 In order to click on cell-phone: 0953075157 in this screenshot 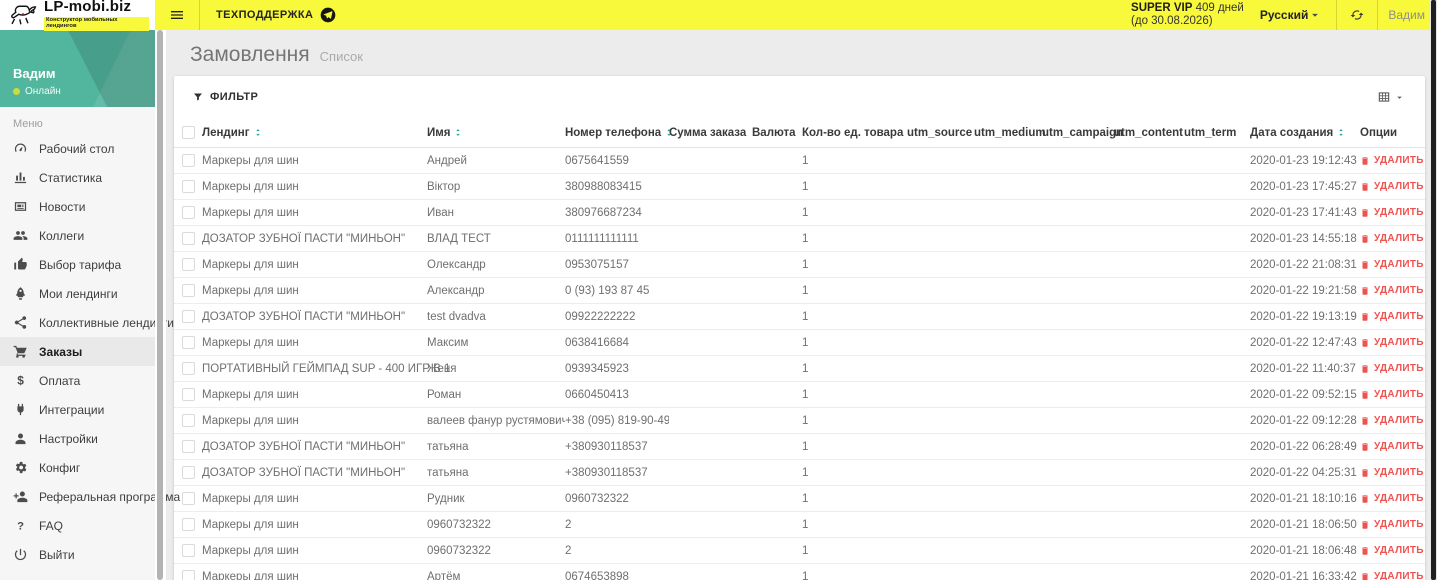, I will do `click(597, 264)`.